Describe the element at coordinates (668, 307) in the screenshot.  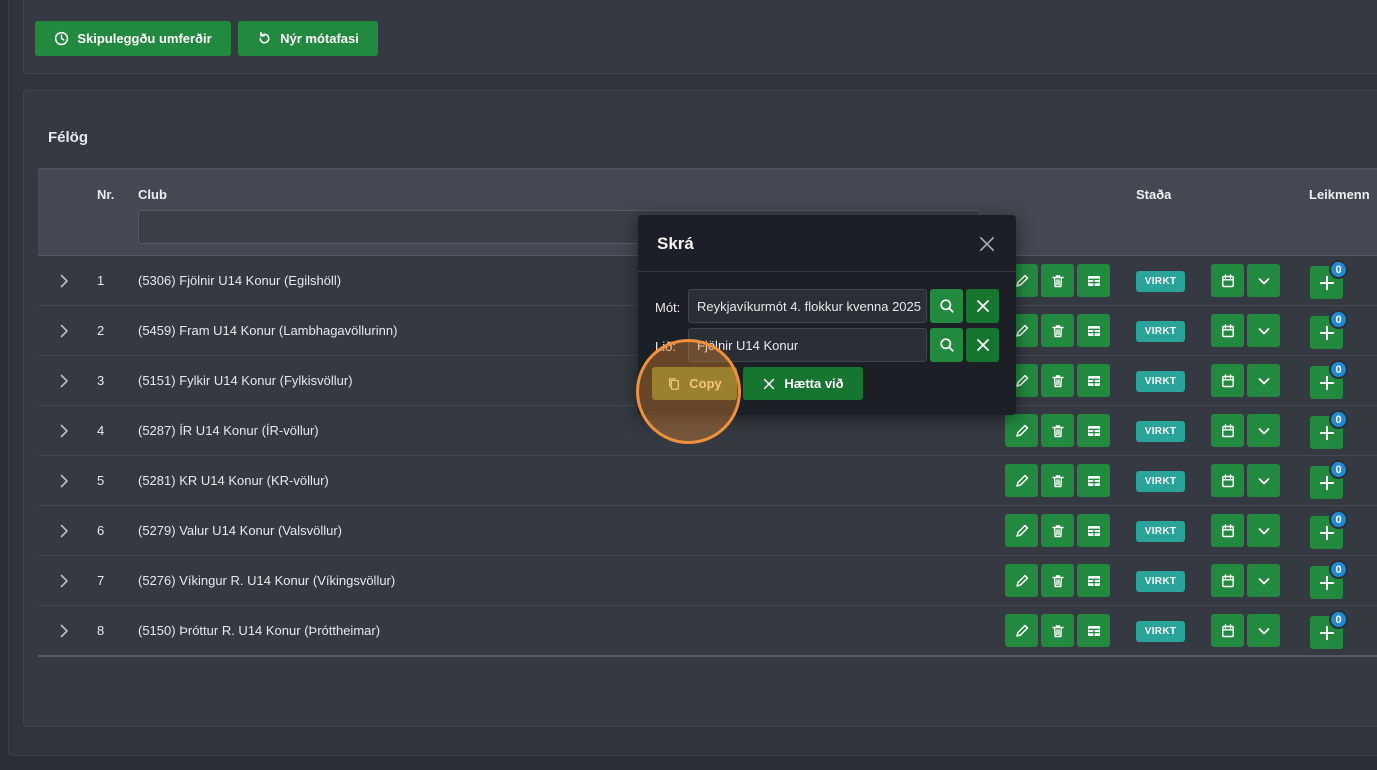
I see `mot-label: Mót:` at that location.